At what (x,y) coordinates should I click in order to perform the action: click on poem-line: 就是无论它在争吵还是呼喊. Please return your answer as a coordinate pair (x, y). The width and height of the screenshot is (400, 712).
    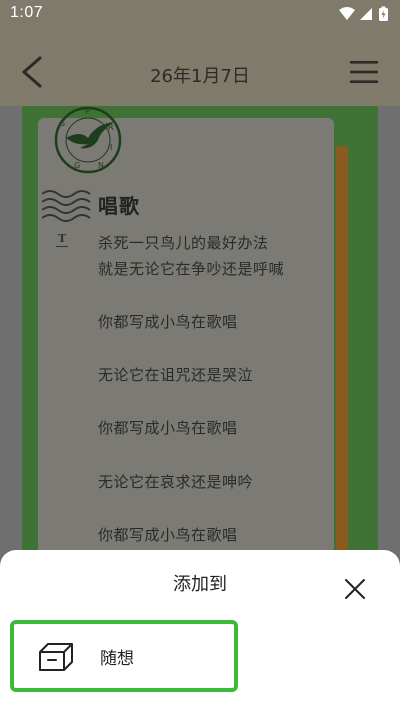
    Looking at the image, I should click on (191, 269).